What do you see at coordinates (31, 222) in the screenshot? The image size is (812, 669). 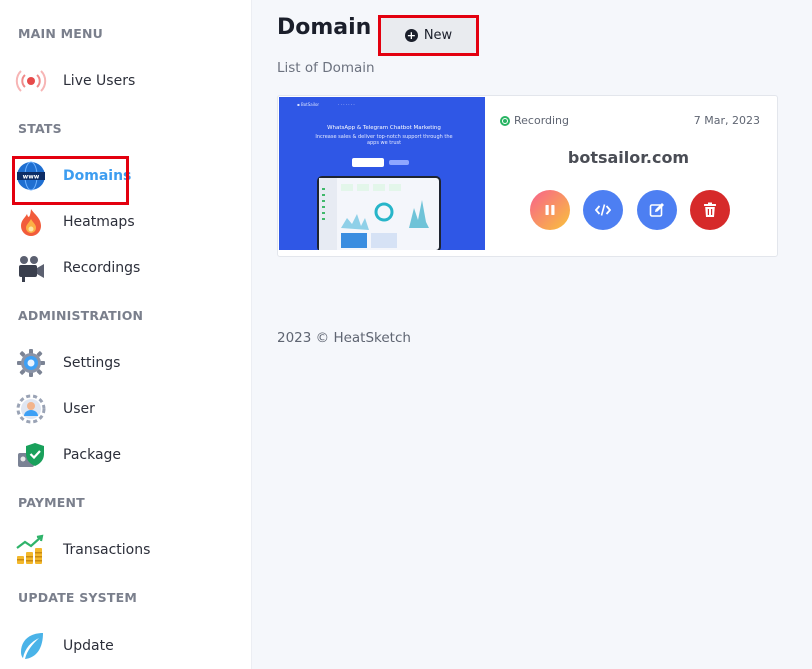 I see `flame-icon` at bounding box center [31, 222].